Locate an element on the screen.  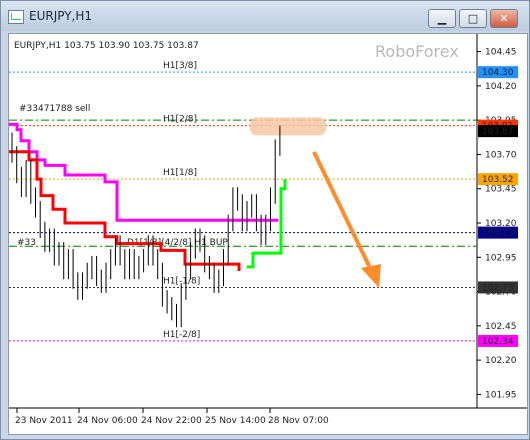
x-tick-label-4: 28 Nov 07:00 is located at coordinates (298, 421).